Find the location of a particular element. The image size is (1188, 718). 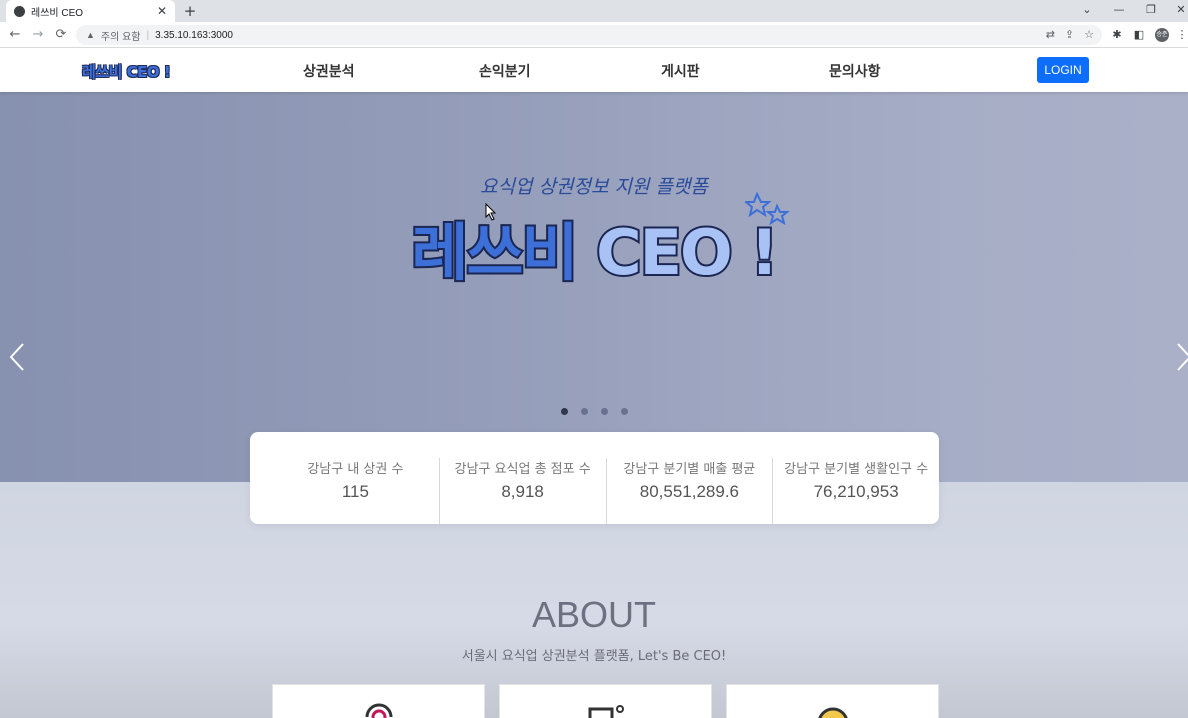

bookmark-star-icon: ☆ is located at coordinates (1089, 34).